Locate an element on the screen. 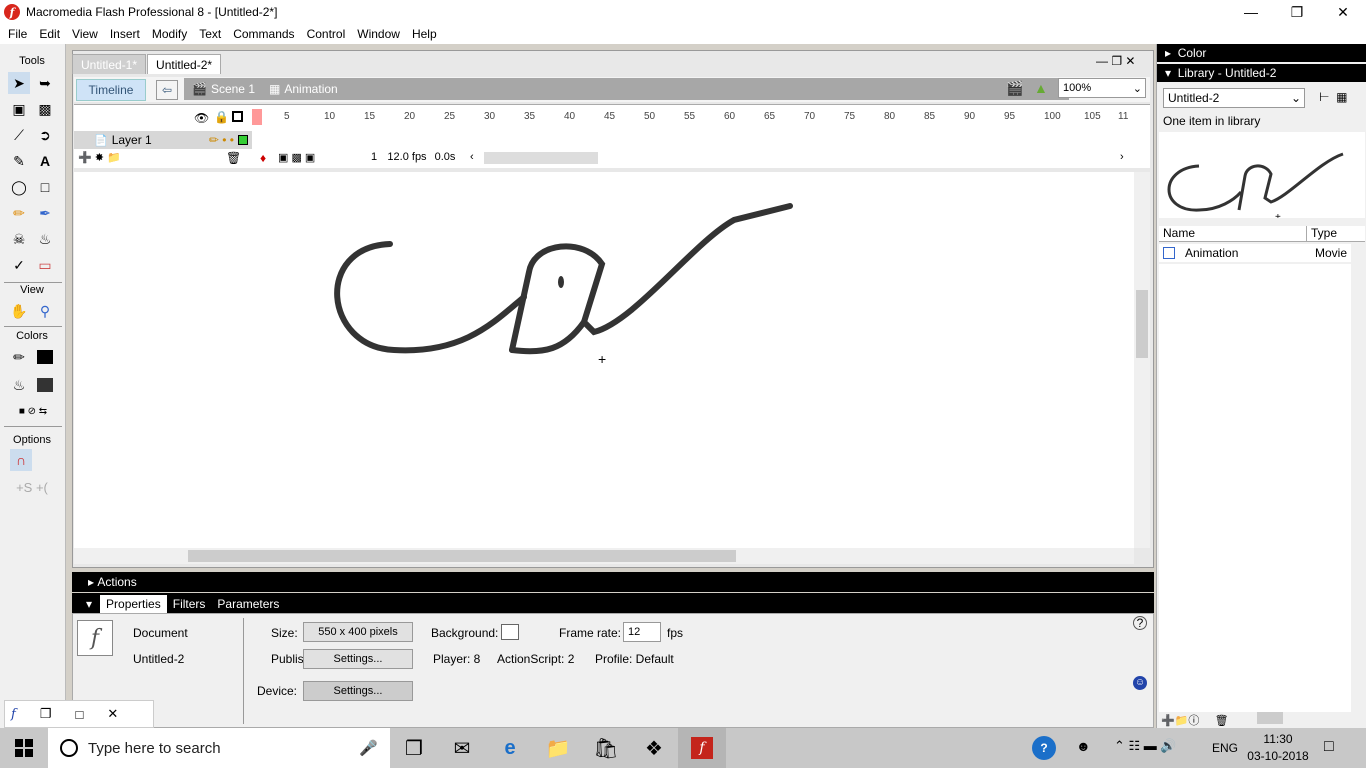 The width and height of the screenshot is (1366, 768). menu-window: Window is located at coordinates (378, 34).